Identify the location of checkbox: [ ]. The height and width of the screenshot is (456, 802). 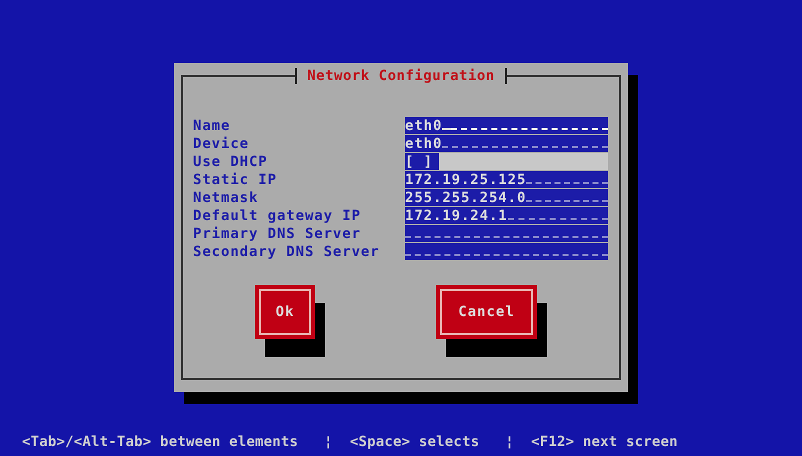
(422, 161).